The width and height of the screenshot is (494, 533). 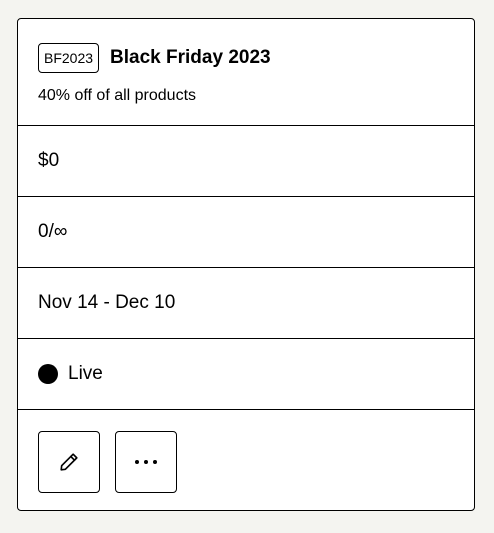 I want to click on revenue-value: $0, so click(x=49, y=160).